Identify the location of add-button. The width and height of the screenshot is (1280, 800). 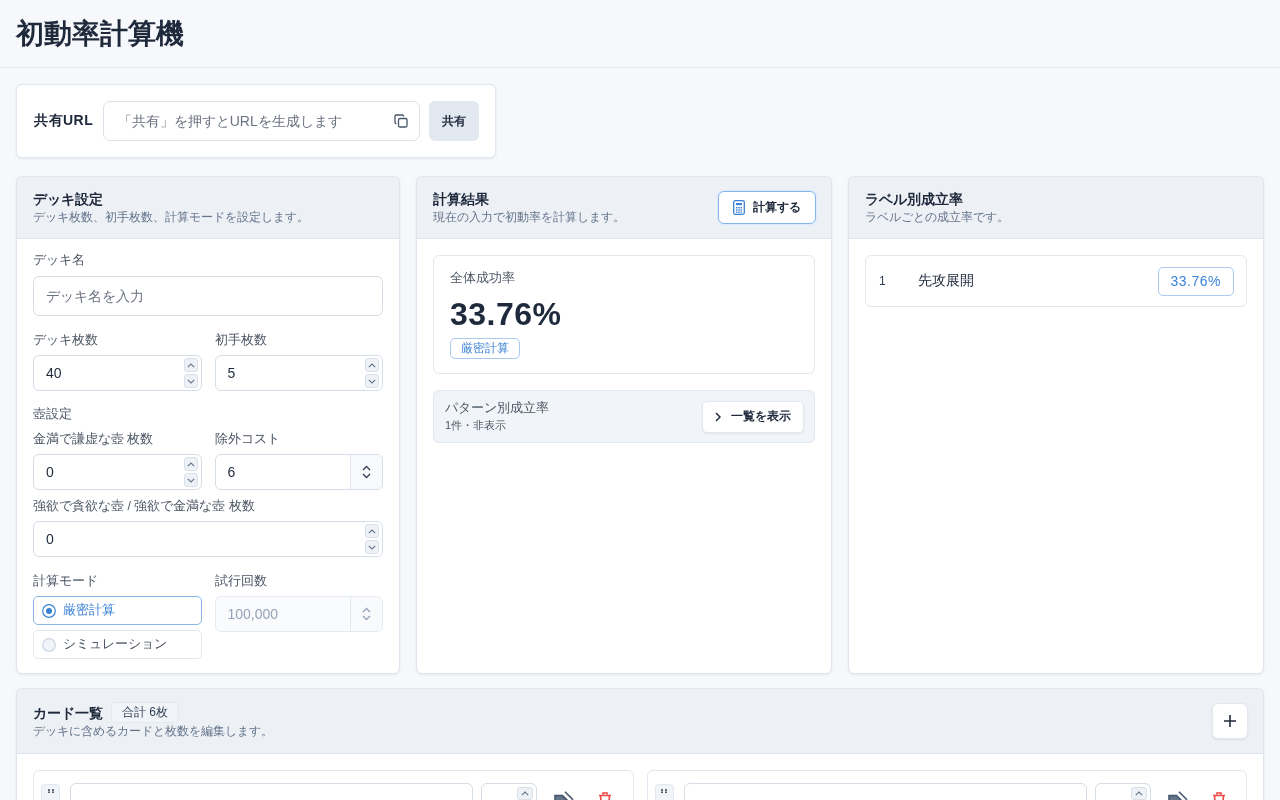
(1230, 721).